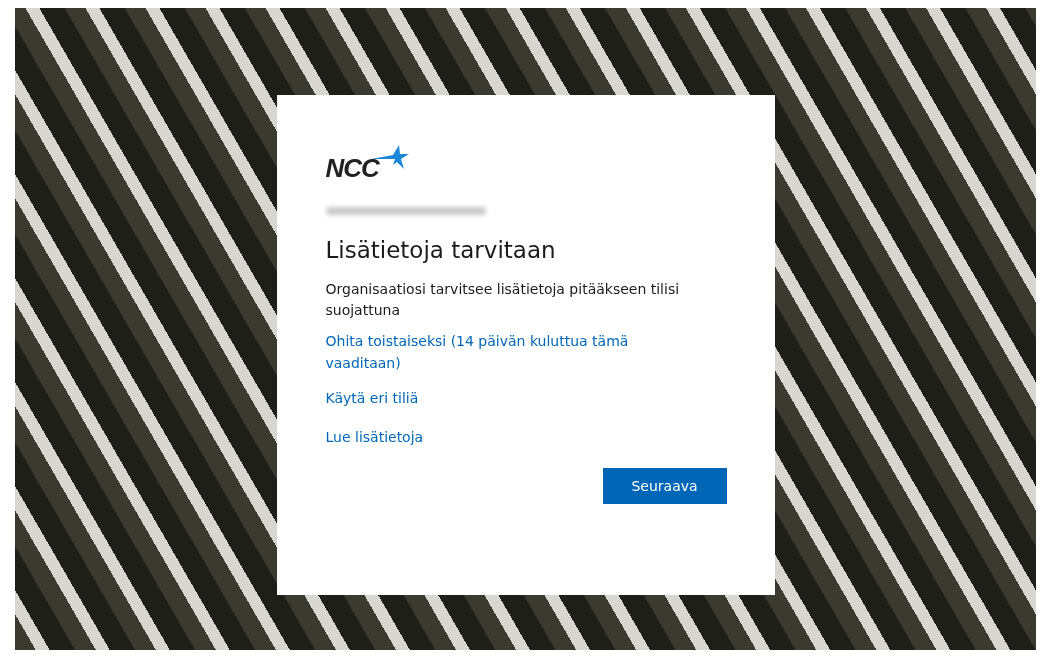 This screenshot has height=657, width=1051. What do you see at coordinates (352, 168) in the screenshot?
I see `company-logo-text: NCC` at bounding box center [352, 168].